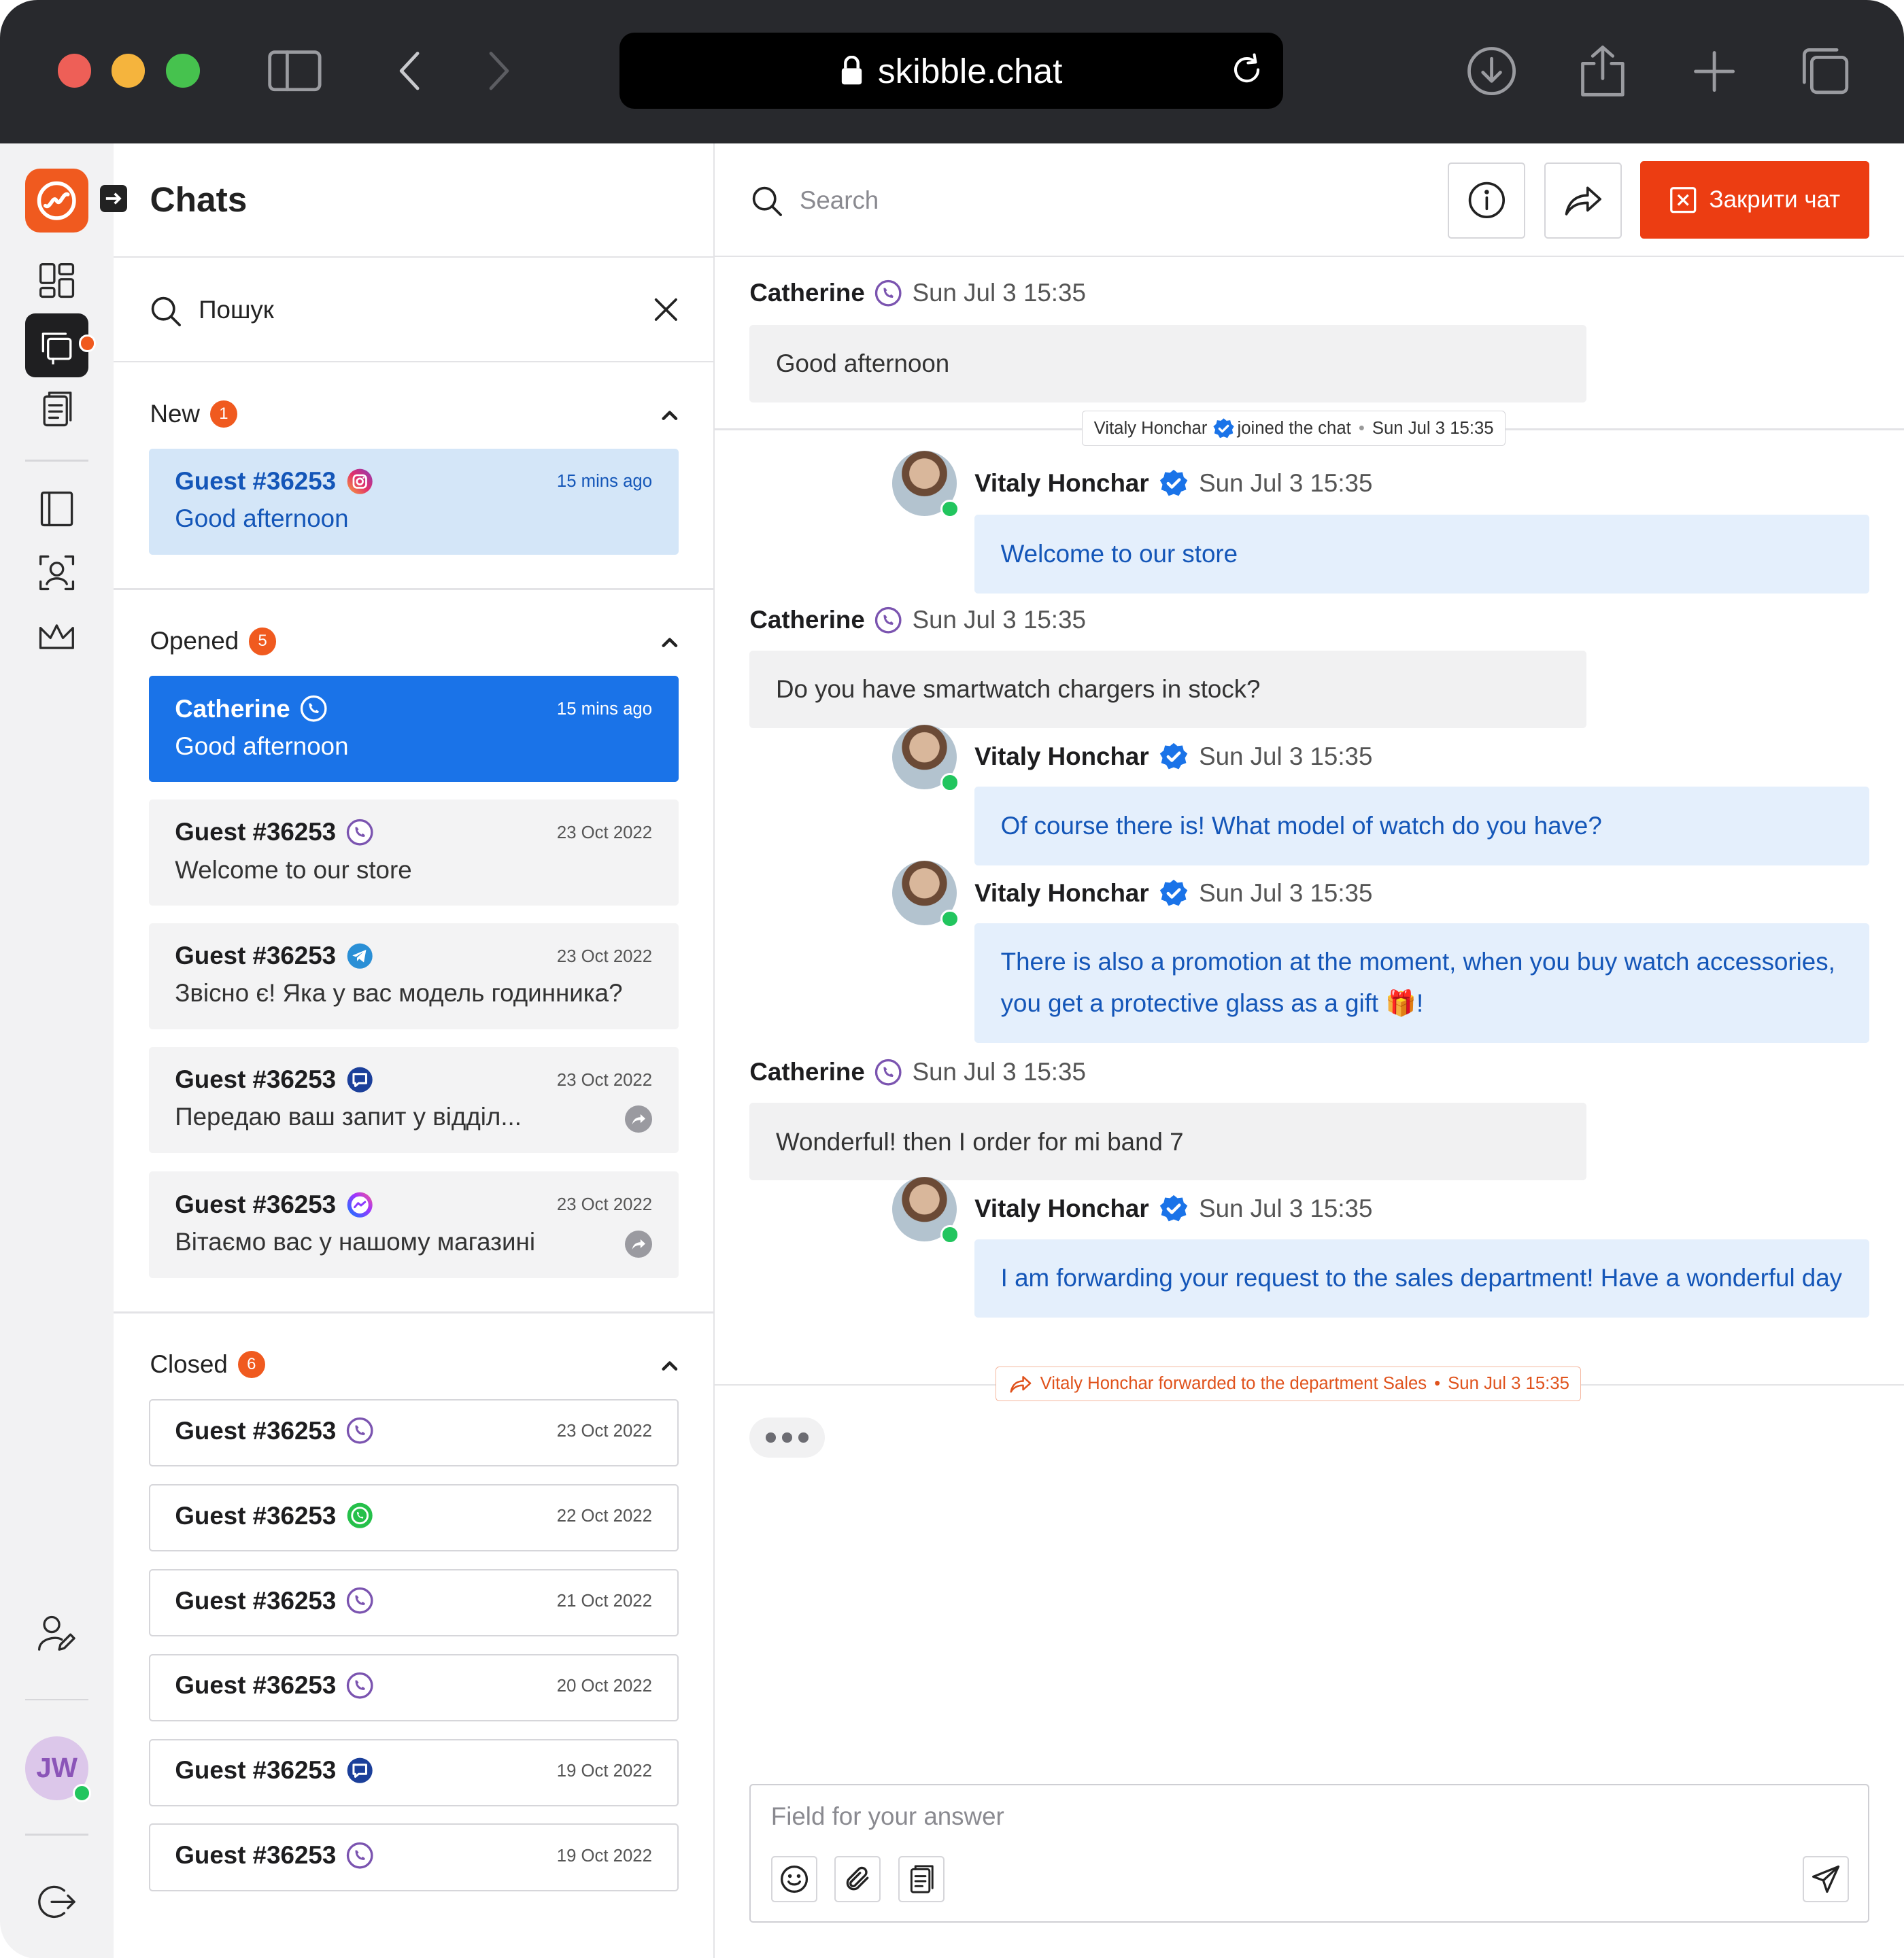 This screenshot has height=1958, width=1904. Describe the element at coordinates (295, 71) in the screenshot. I see `sidebar-toggle-icon` at that location.